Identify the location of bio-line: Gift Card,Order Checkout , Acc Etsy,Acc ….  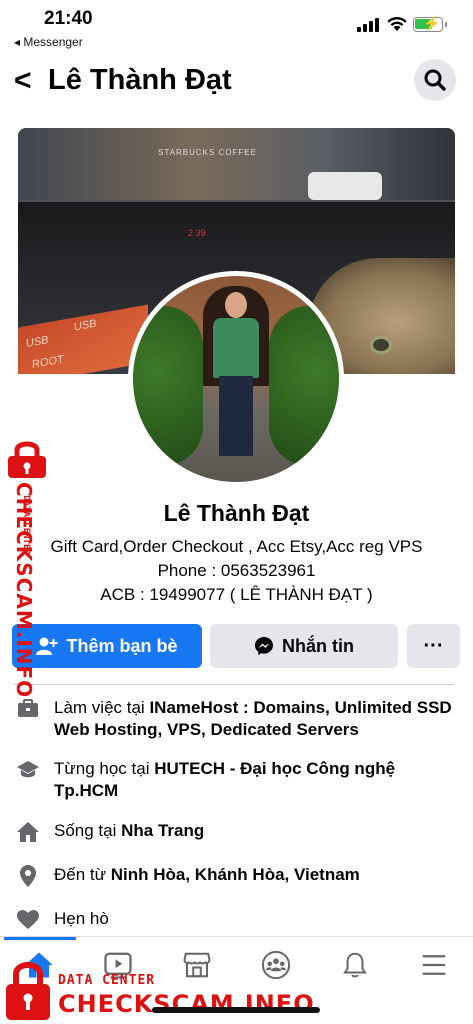
(236, 546).